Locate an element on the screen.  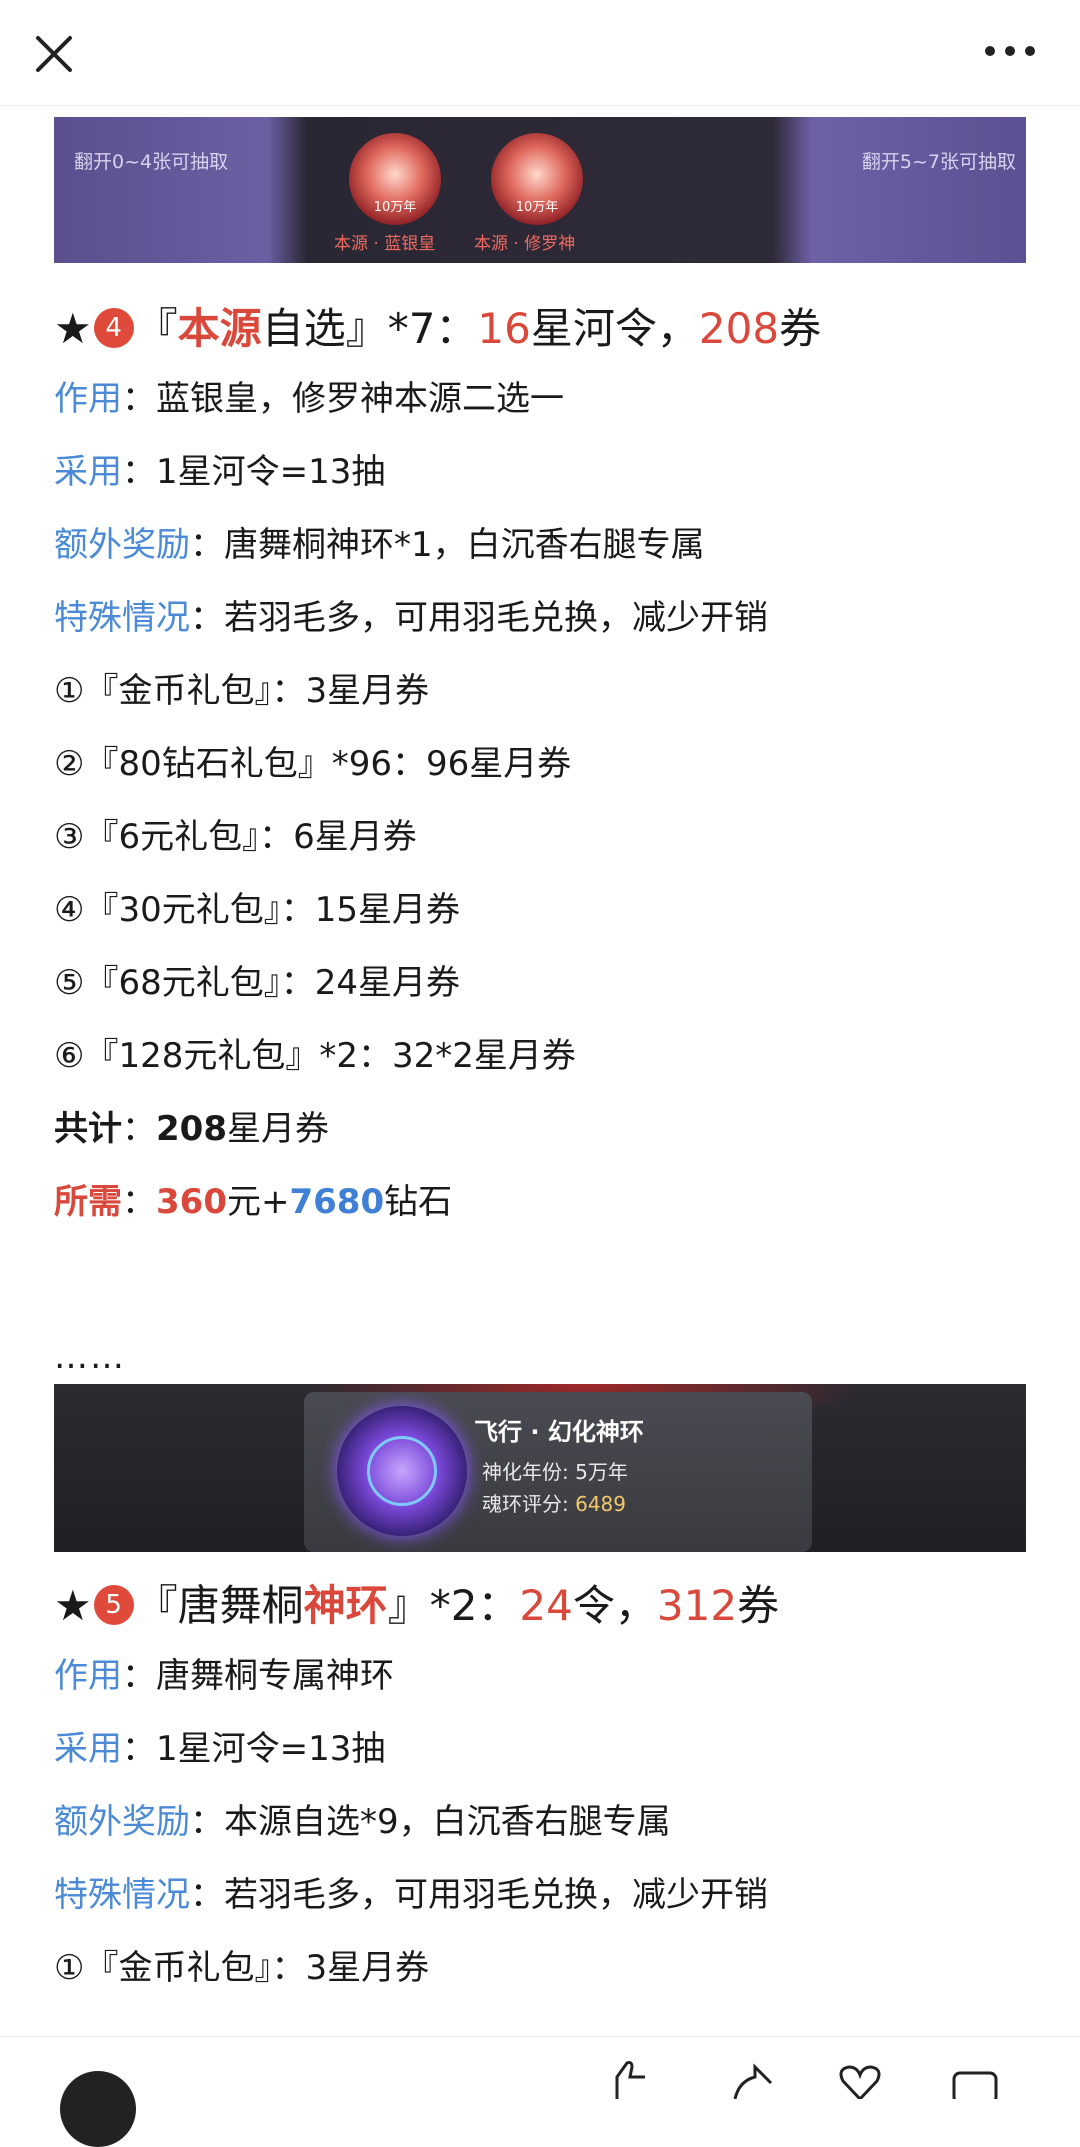
banner2-wrapper: 飞行 · 幻化神环 神化年份: 5万年 魂环评分: 6489 is located at coordinates (540, 1468).